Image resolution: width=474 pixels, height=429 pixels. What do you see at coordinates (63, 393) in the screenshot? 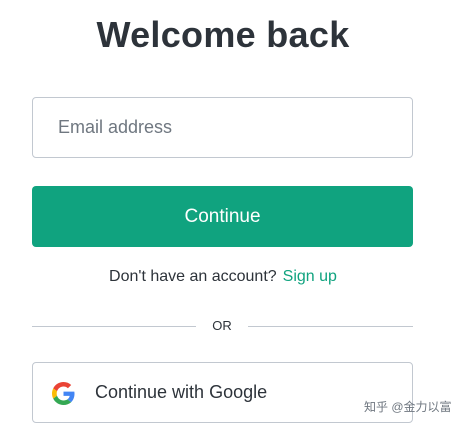
I see `google-icon` at bounding box center [63, 393].